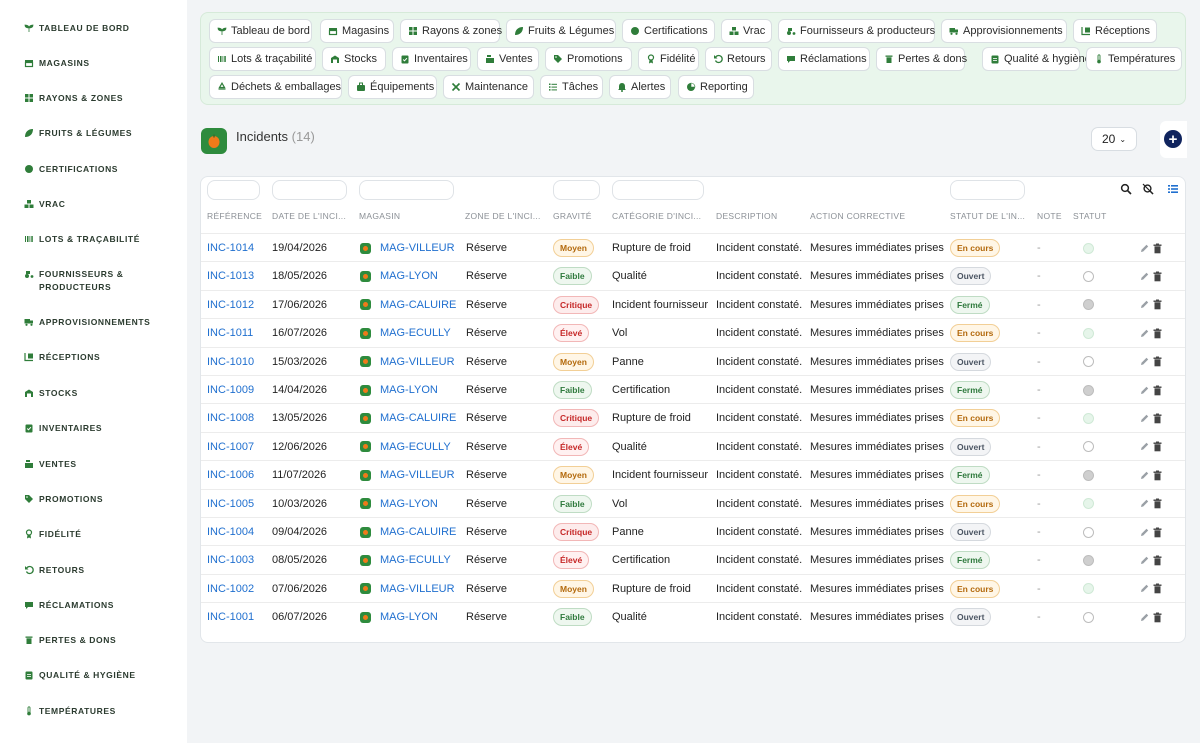 The image size is (1200, 743). Describe the element at coordinates (99, 63) in the screenshot. I see `sidebar-item-magasins: Magasins` at that location.